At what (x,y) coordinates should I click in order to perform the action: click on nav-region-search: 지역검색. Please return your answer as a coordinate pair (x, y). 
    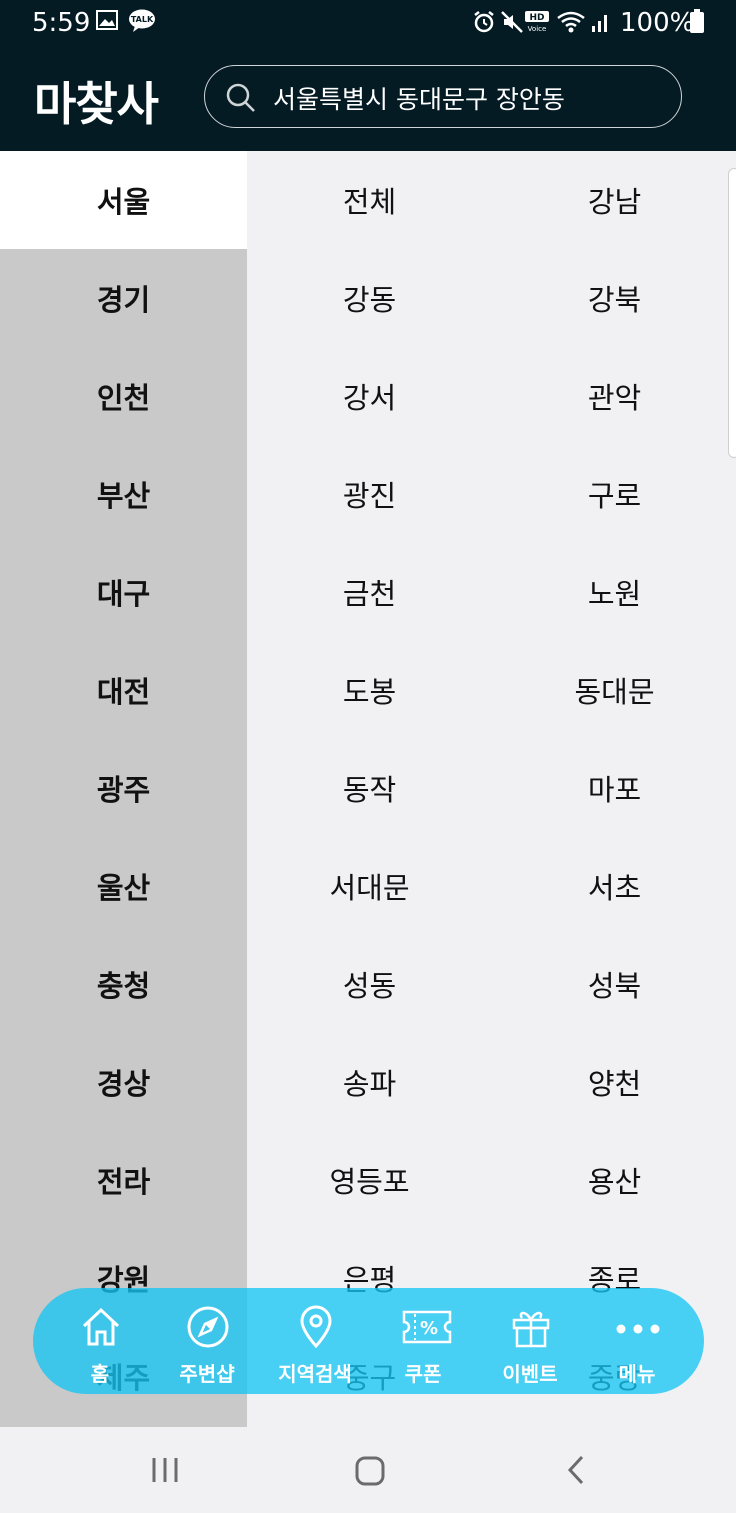
    Looking at the image, I should click on (315, 1341).